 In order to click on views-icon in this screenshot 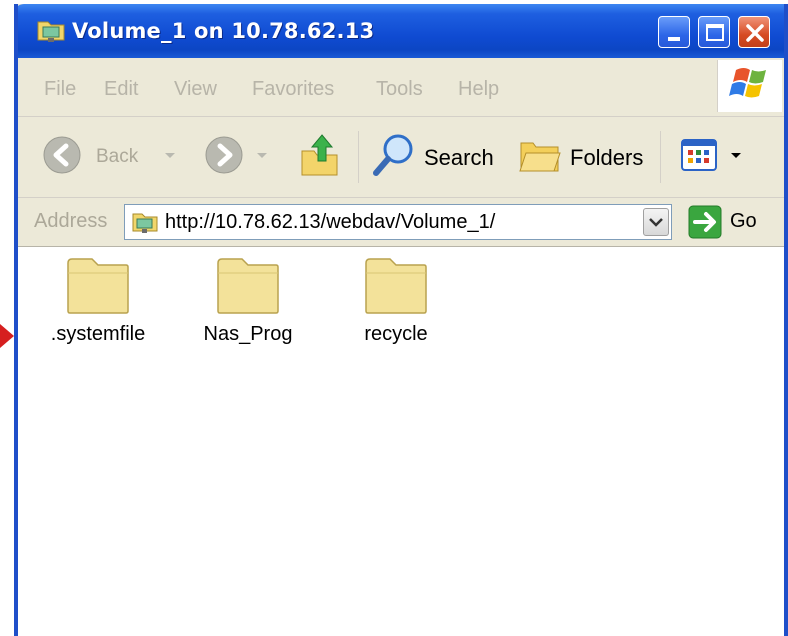, I will do `click(700, 156)`.